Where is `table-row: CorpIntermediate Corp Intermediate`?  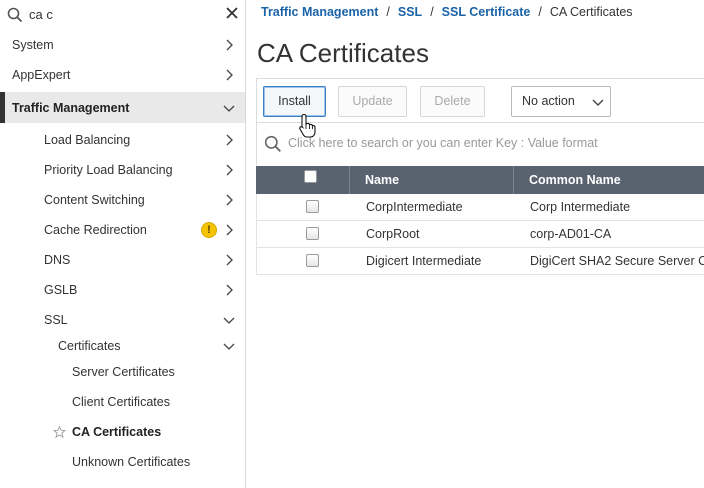
table-row: CorpIntermediate Corp Intermediate is located at coordinates (480, 207).